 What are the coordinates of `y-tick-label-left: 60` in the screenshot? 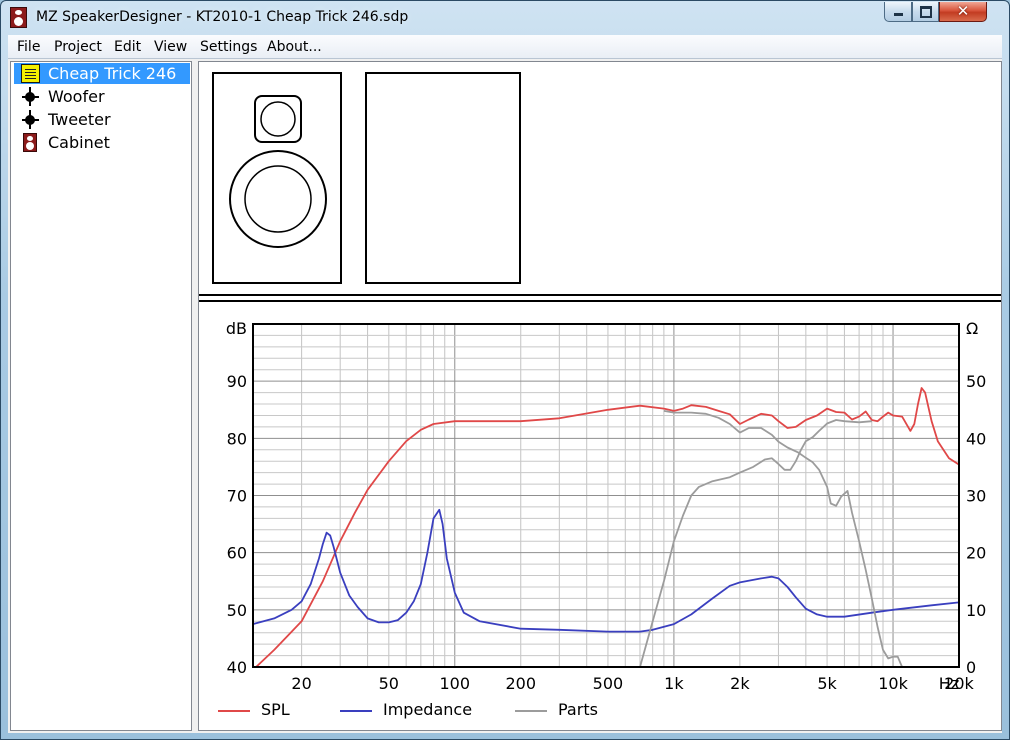 It's located at (237, 553).